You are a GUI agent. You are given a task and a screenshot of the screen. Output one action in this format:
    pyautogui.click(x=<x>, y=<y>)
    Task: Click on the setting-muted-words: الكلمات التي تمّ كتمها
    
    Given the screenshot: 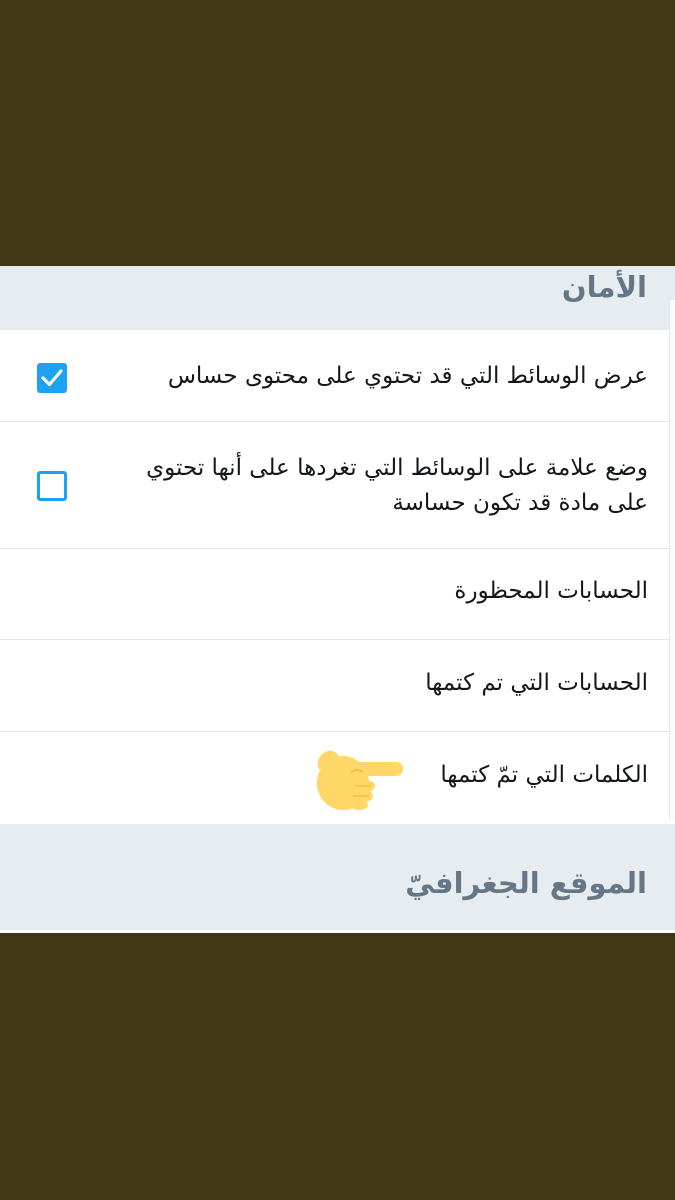 What is the action you would take?
    pyautogui.click(x=337, y=778)
    